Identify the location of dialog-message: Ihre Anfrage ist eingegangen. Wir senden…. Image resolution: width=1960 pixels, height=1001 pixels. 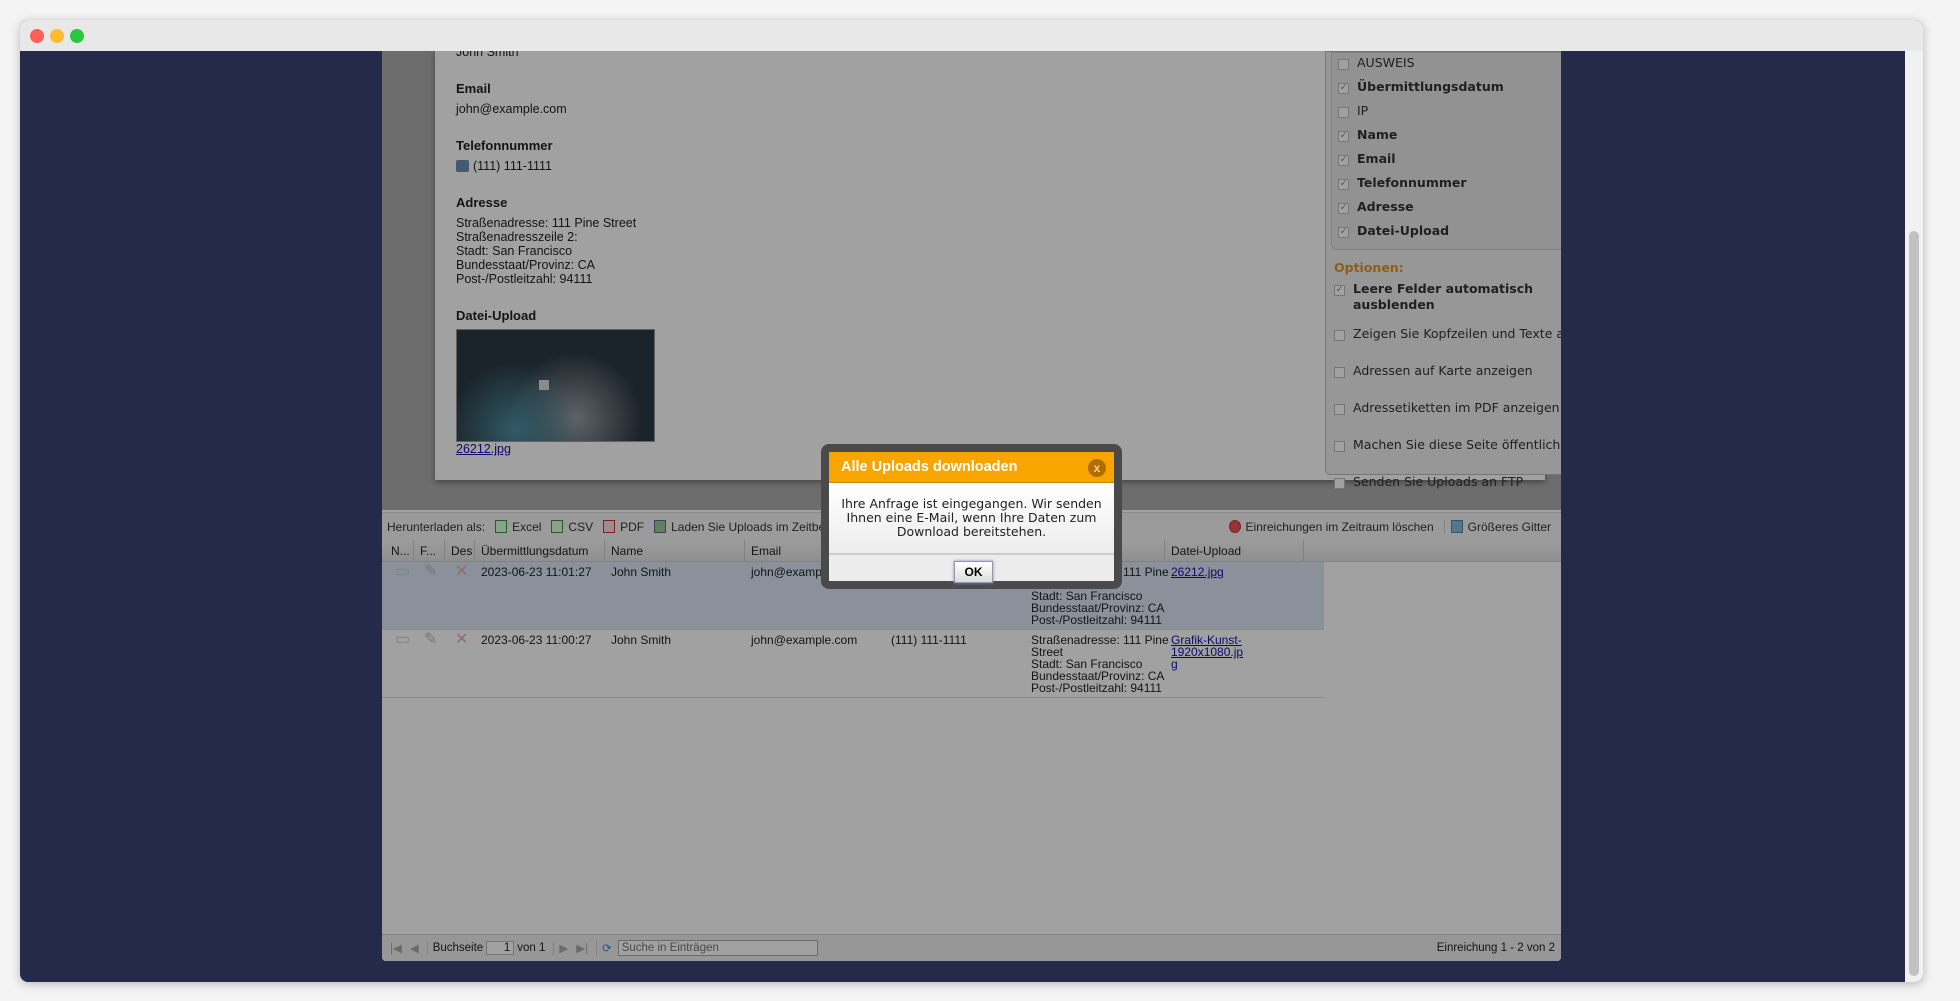
(971, 519).